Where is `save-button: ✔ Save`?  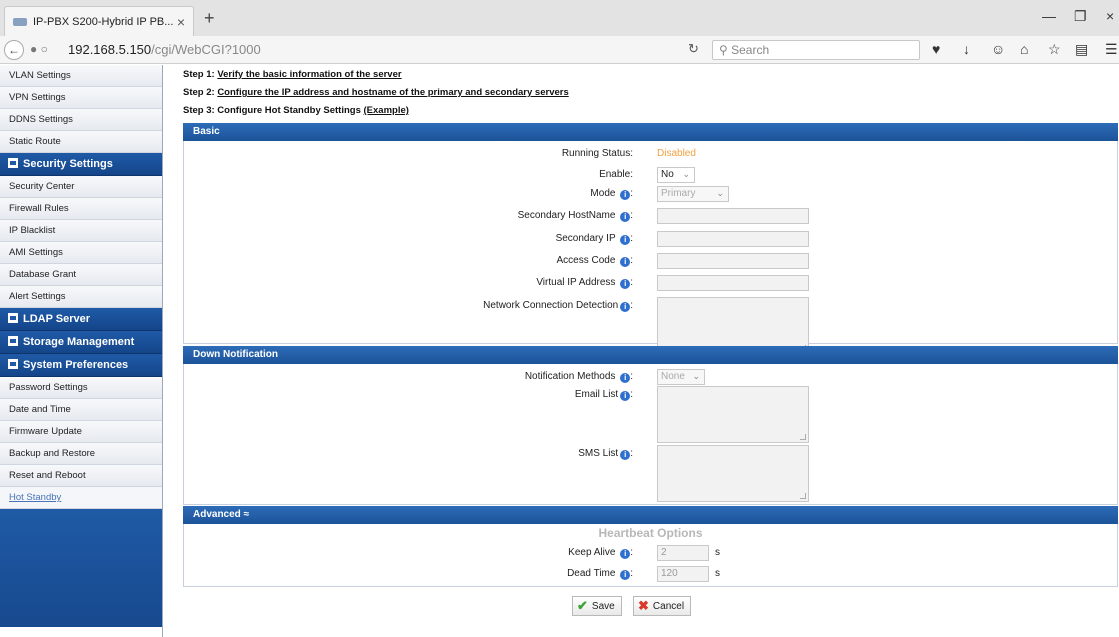
save-button: ✔ Save is located at coordinates (597, 606).